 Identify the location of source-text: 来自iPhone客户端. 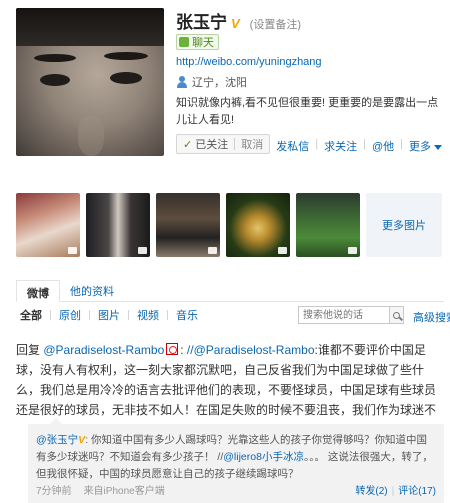
(124, 491).